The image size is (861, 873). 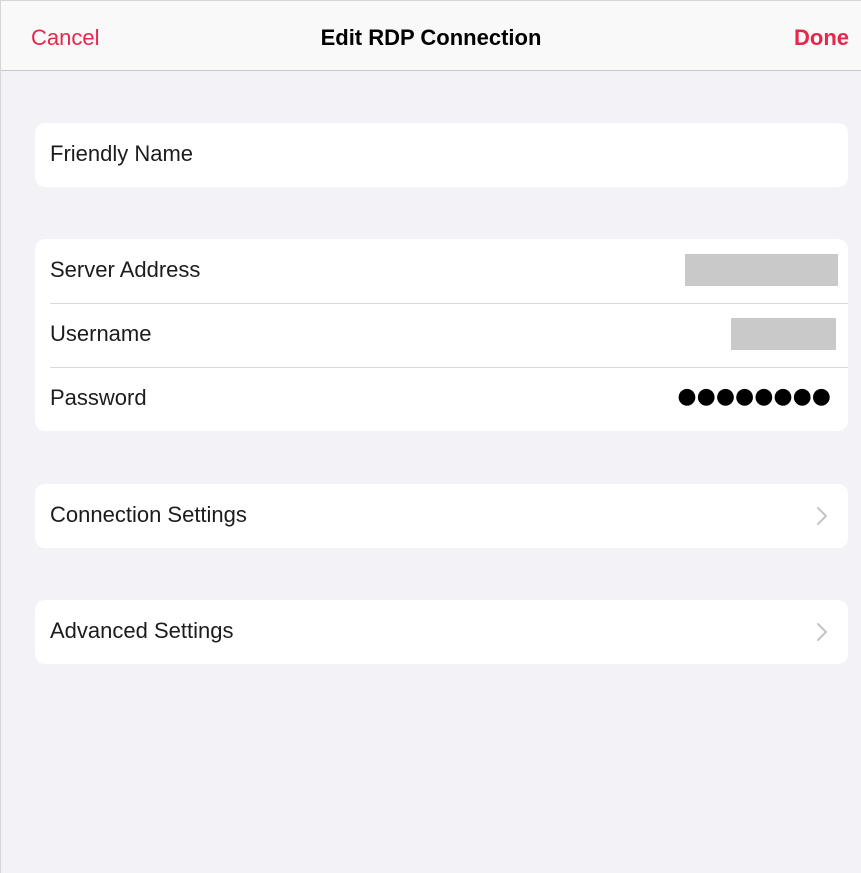 What do you see at coordinates (441, 271) in the screenshot?
I see `server-address-row: Server Address` at bounding box center [441, 271].